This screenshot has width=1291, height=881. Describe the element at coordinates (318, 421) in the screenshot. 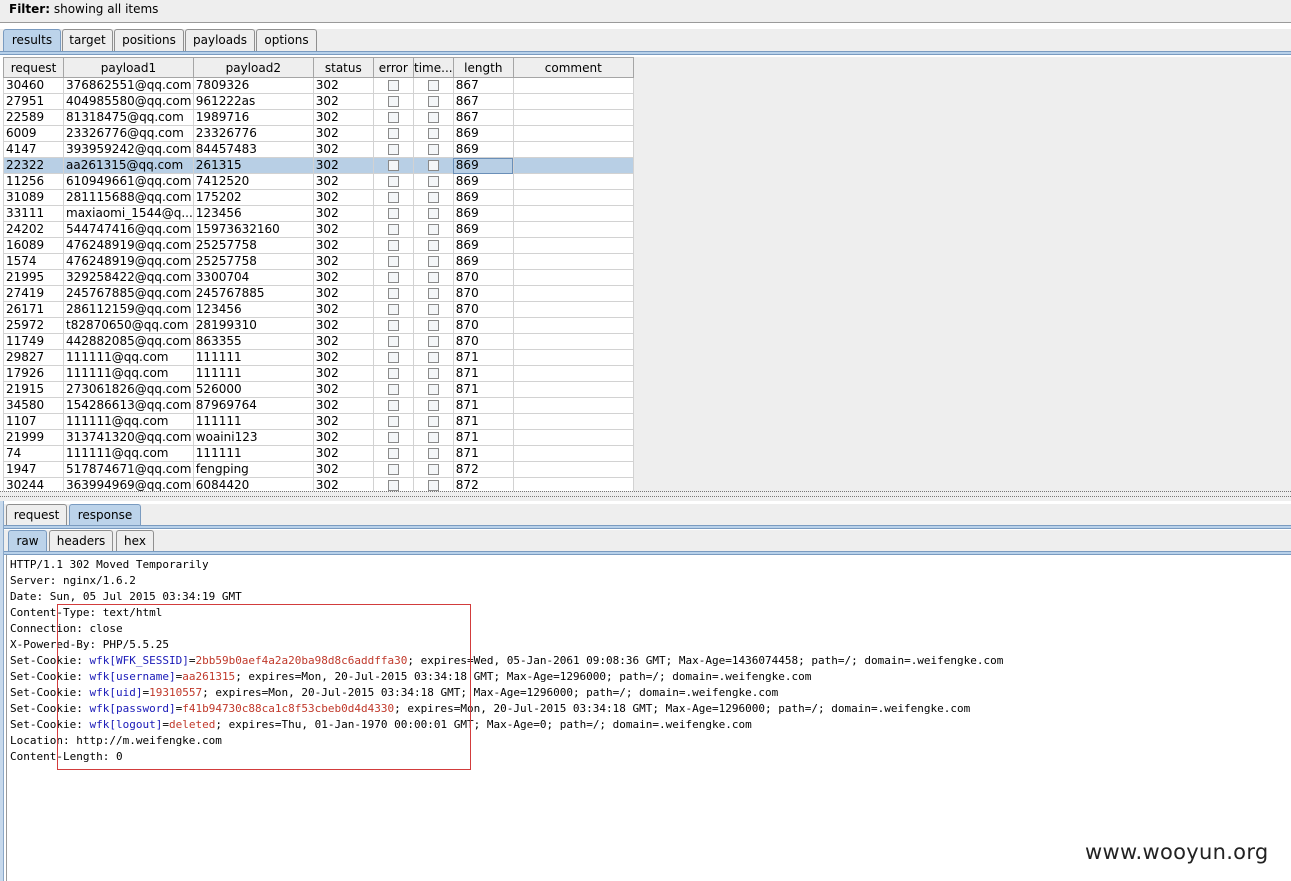

I see `table-row: 1107 111111@qq.com 111111 302 871` at that location.